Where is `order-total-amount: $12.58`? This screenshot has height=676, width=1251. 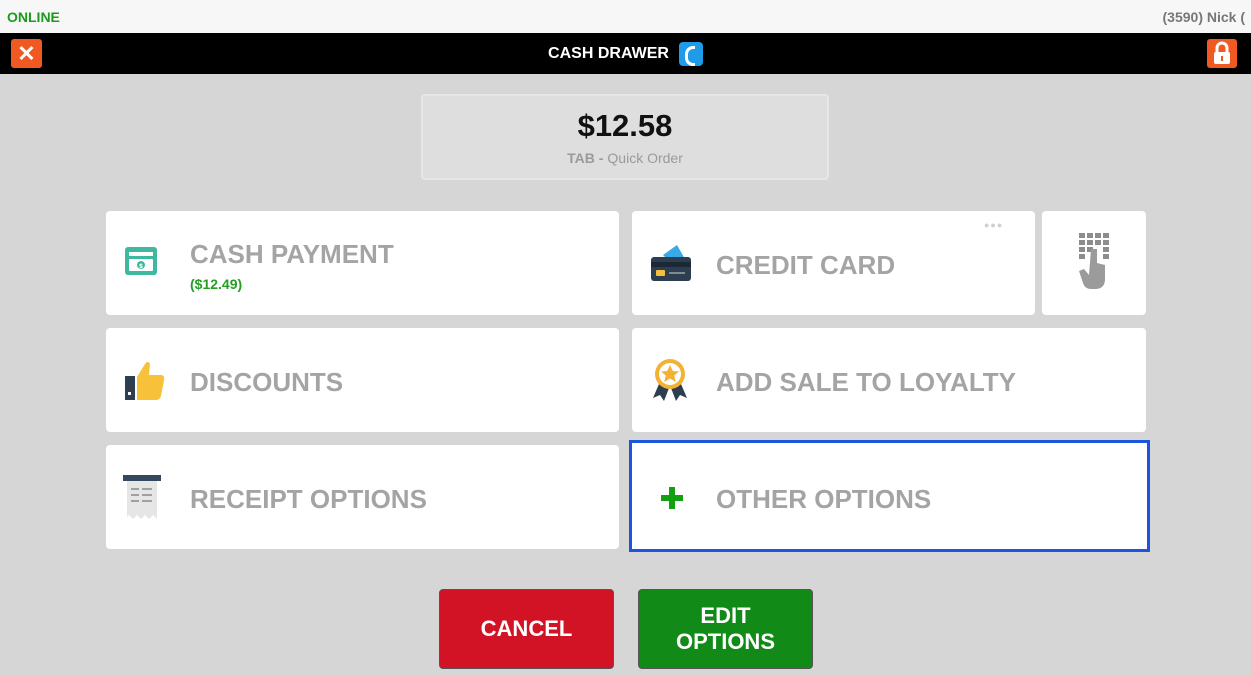 order-total-amount: $12.58 is located at coordinates (625, 125).